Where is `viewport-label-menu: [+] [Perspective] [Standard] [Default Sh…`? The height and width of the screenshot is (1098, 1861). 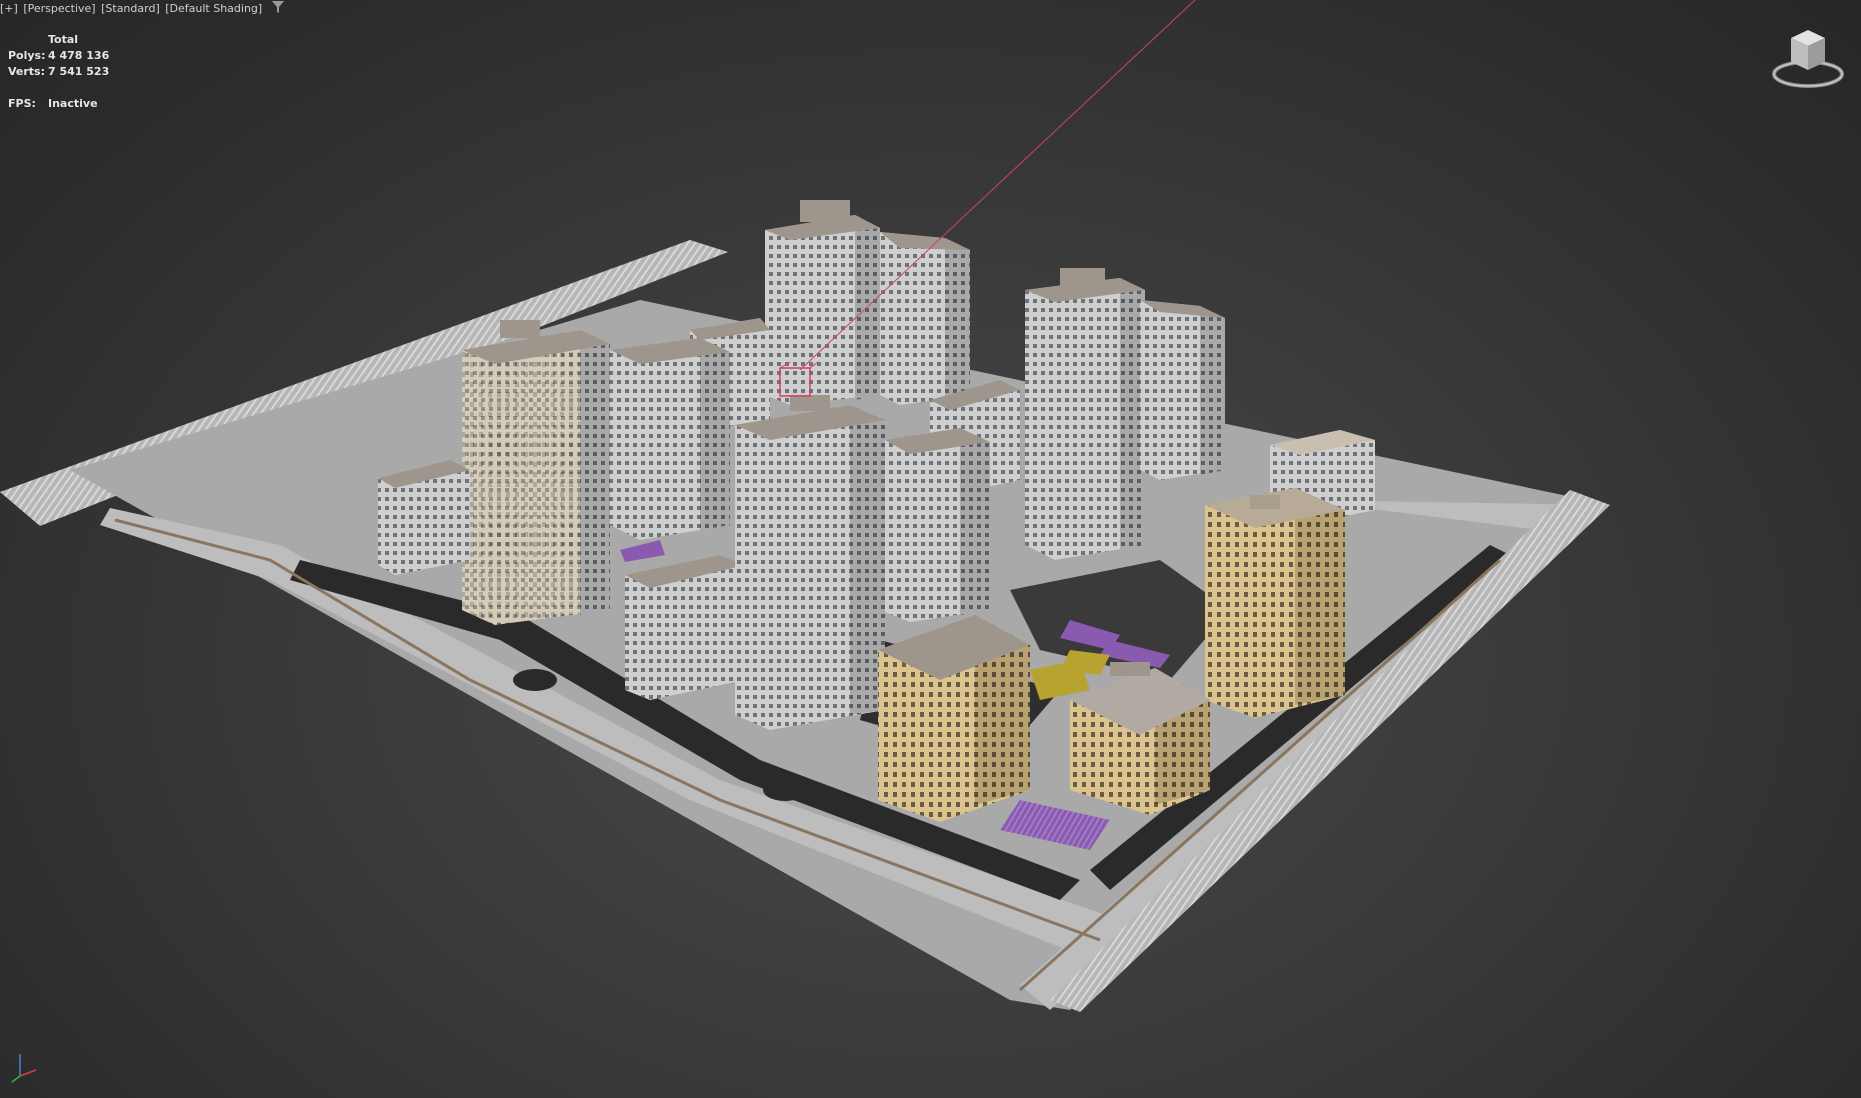 viewport-label-menu: [+] [Perspective] [Standard] [Default Sh… is located at coordinates (143, 9).